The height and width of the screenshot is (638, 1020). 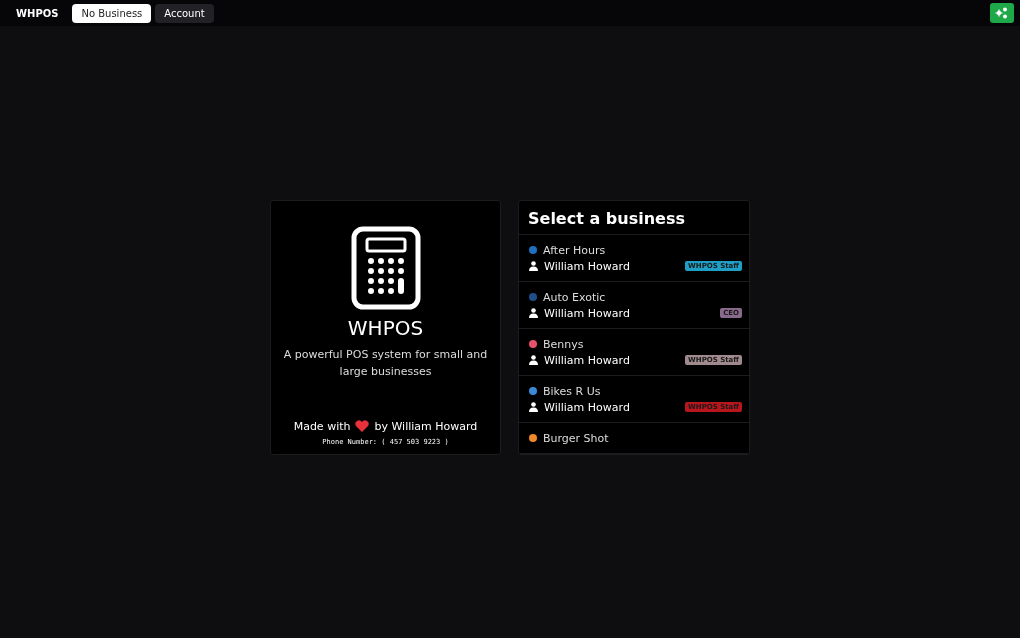 I want to click on sparkle-button, so click(x=1002, y=13).